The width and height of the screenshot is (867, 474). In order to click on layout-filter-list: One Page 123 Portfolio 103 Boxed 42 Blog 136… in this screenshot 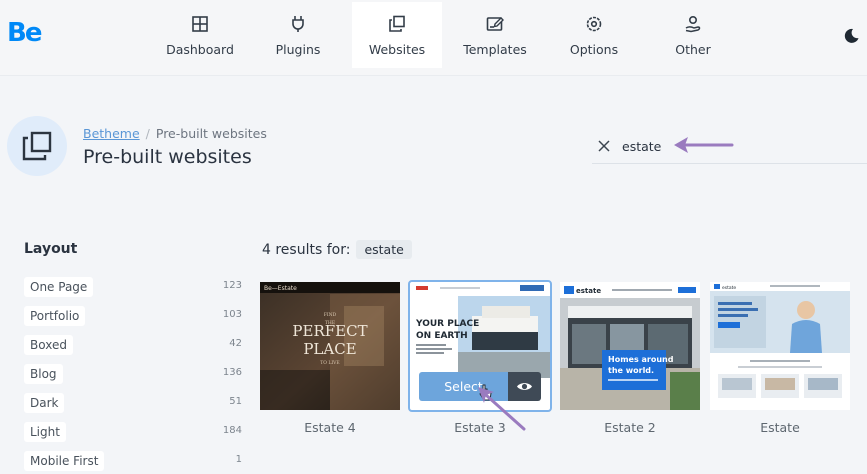, I will do `click(135, 375)`.